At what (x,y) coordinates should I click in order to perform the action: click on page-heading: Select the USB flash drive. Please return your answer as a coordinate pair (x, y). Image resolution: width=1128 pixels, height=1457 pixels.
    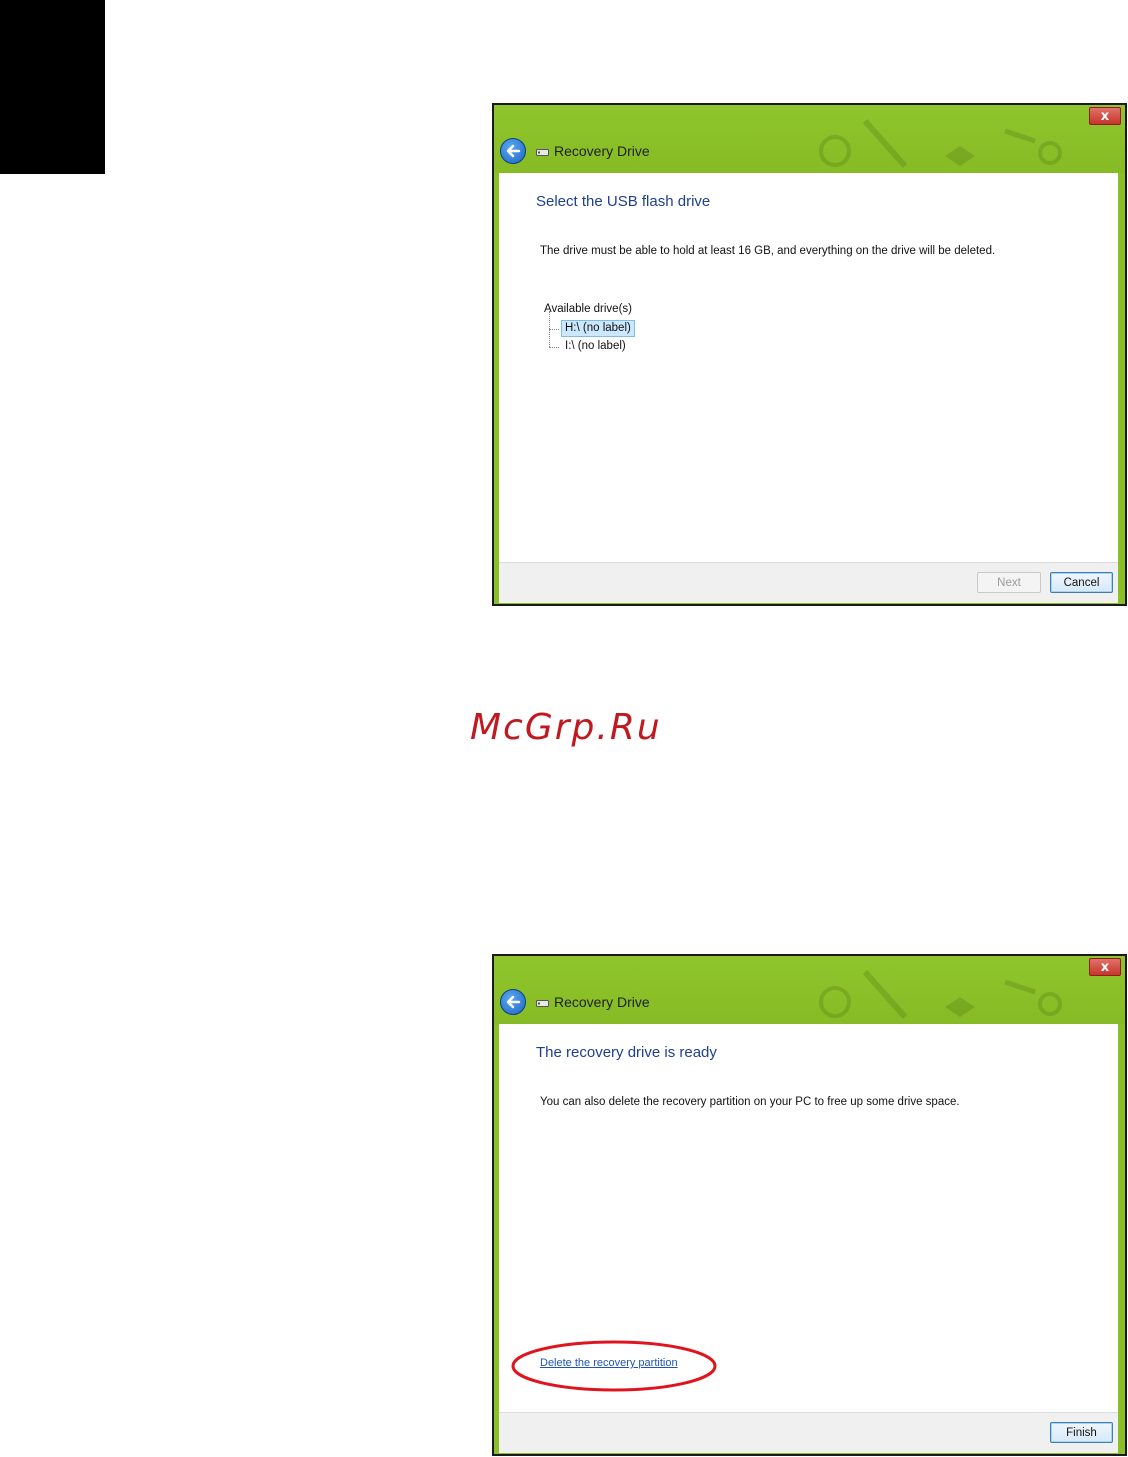
    Looking at the image, I should click on (623, 201).